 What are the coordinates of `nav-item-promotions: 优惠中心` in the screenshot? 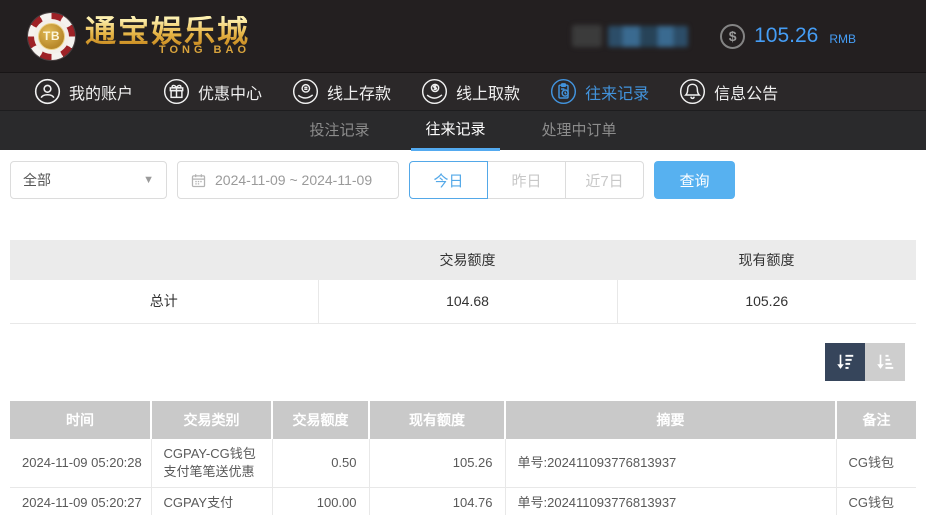 It's located at (212, 92).